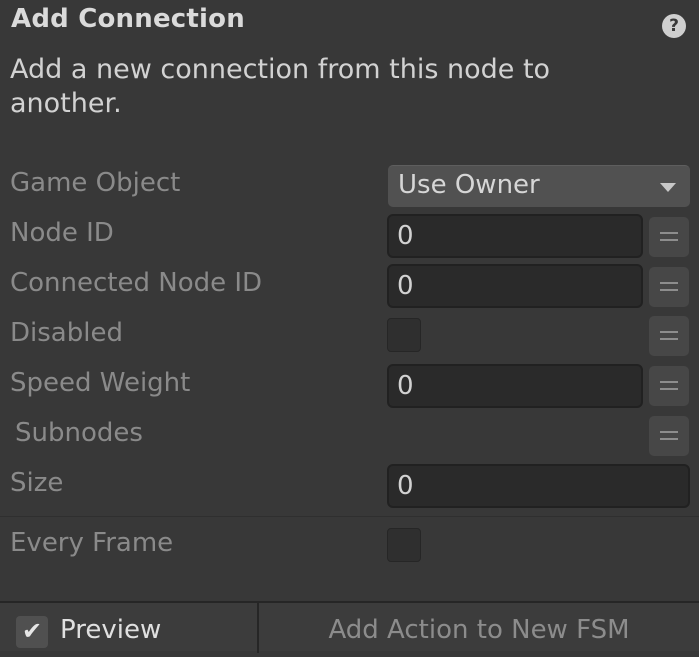  I want to click on node-id-menu-button, so click(669, 237).